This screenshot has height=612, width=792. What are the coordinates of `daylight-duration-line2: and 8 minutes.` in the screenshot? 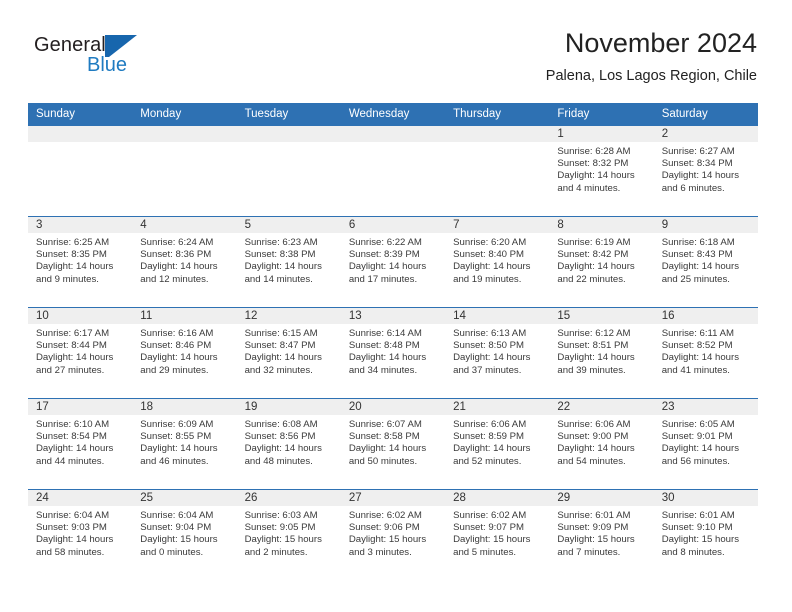 It's located at (693, 552).